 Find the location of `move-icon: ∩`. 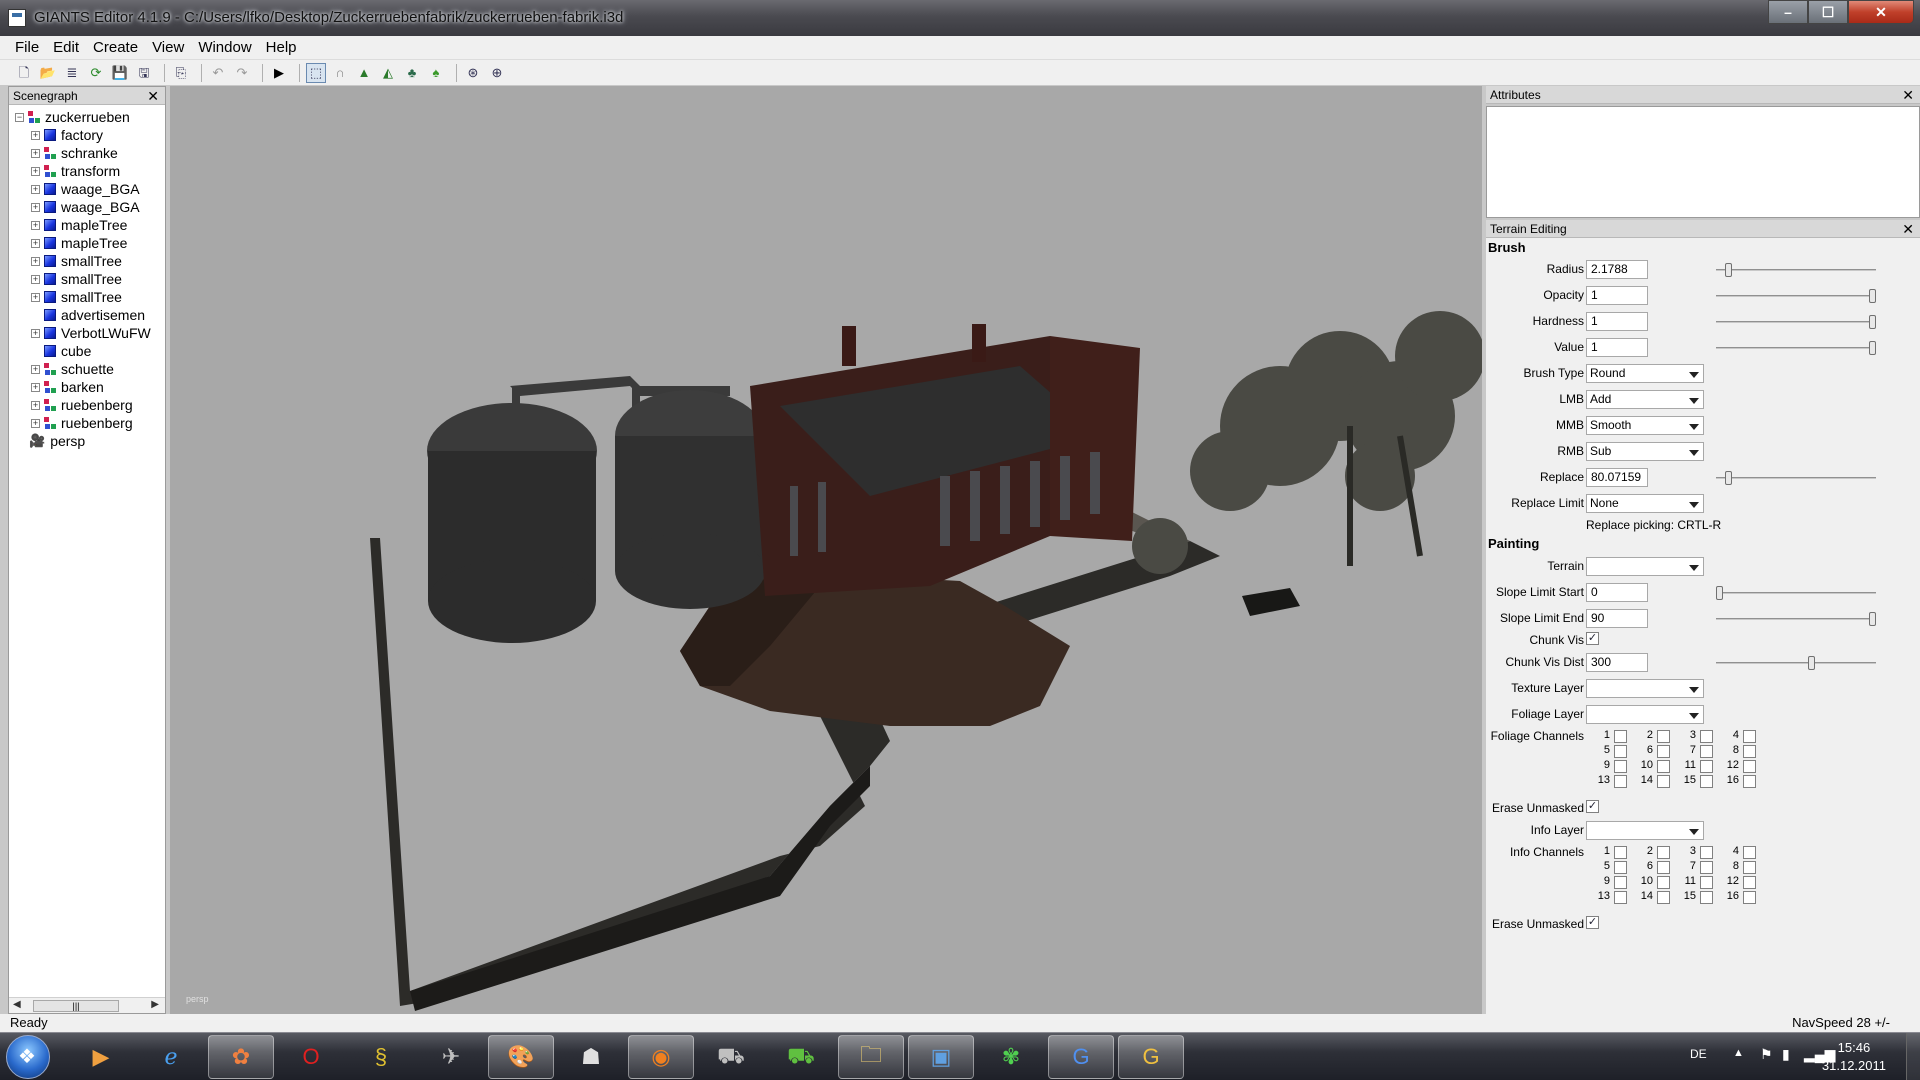

move-icon: ∩ is located at coordinates (340, 73).